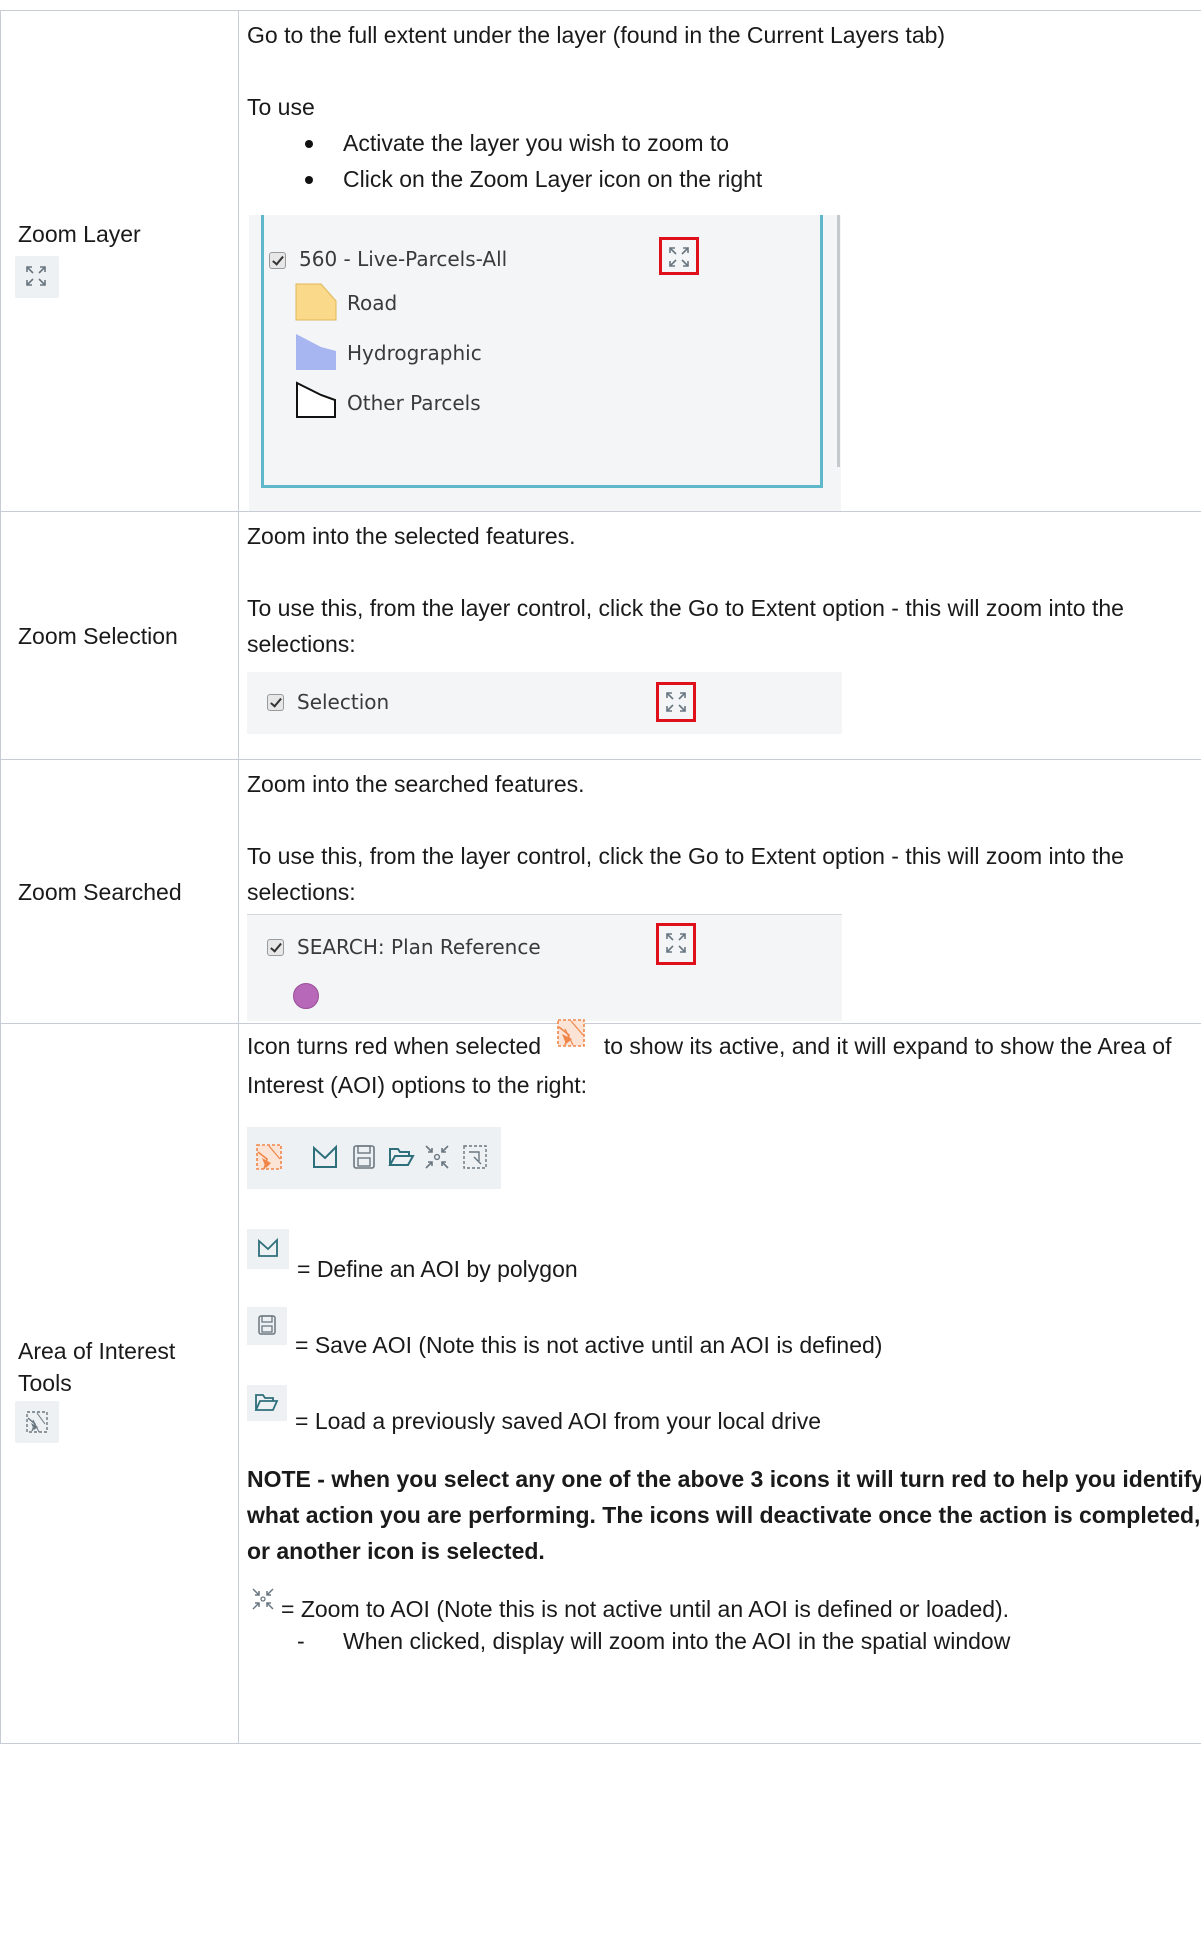 This screenshot has height=1957, width=1201. Describe the element at coordinates (306, 996) in the screenshot. I see `search-result-symbol` at that location.